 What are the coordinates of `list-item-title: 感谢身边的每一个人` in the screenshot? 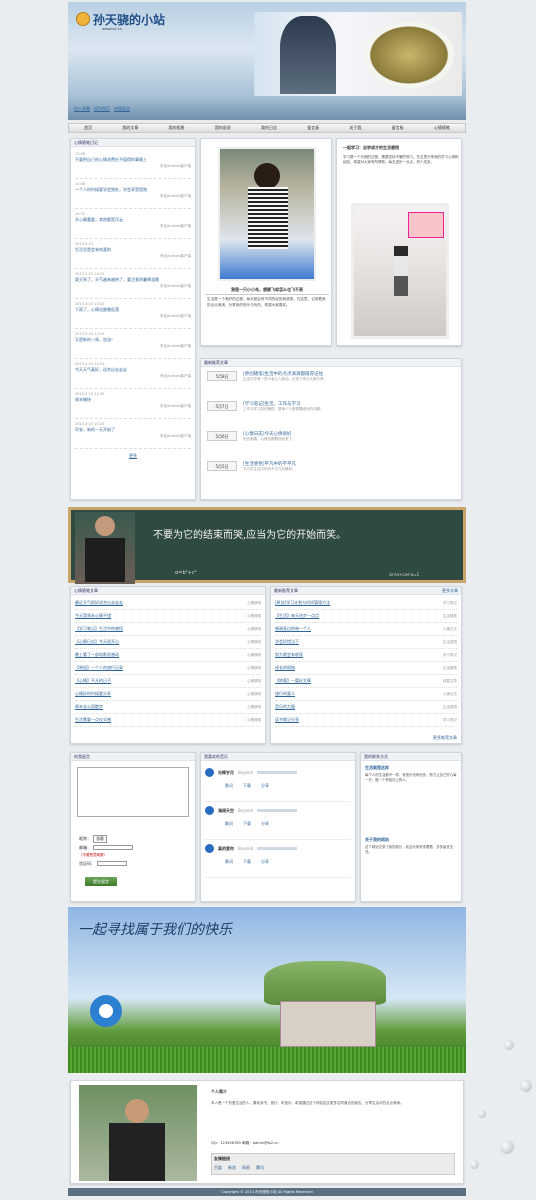 It's located at (293, 629).